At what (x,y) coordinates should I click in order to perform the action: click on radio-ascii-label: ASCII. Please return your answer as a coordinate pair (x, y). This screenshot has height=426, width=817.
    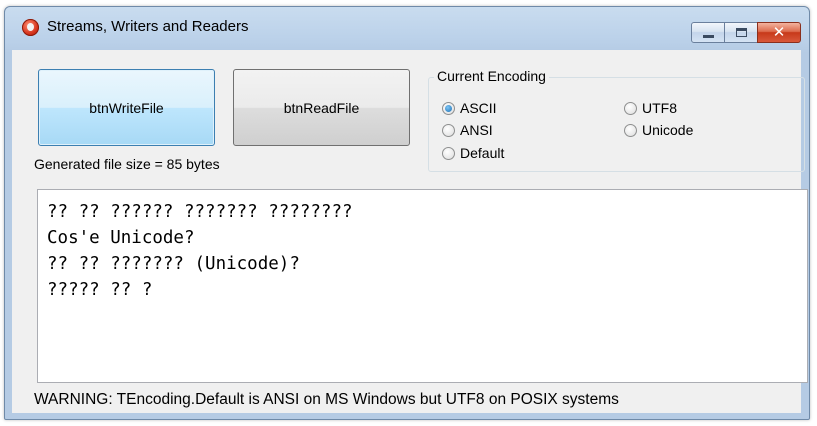
    Looking at the image, I should click on (478, 108).